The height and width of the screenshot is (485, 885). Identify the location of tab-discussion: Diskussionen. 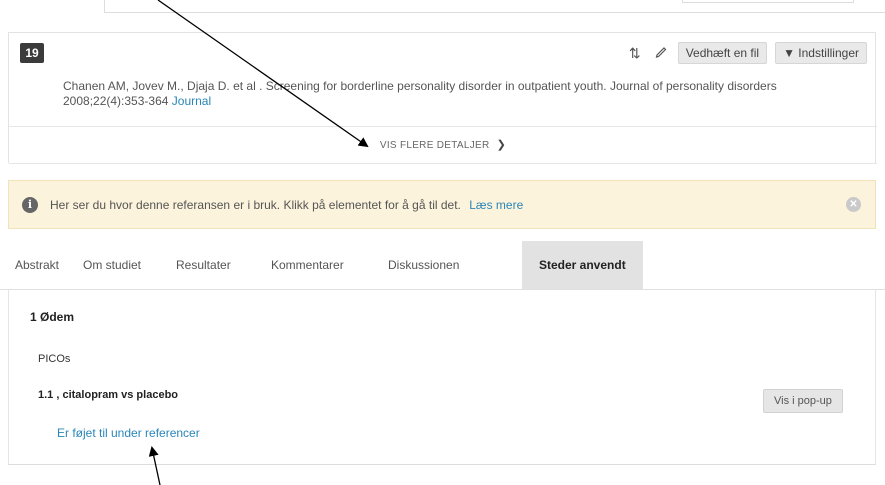
(423, 265).